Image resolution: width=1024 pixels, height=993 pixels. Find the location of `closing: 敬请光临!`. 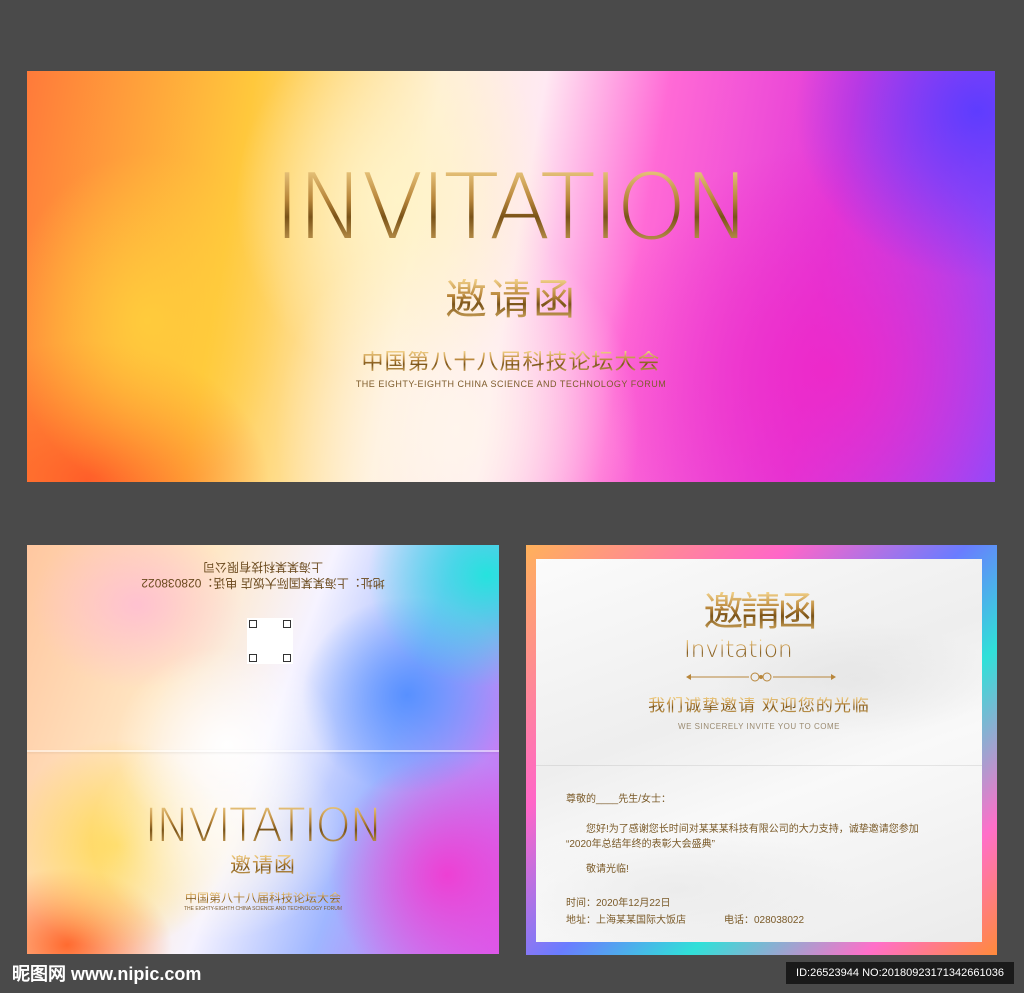

closing: 敬请光临! is located at coordinates (607, 869).